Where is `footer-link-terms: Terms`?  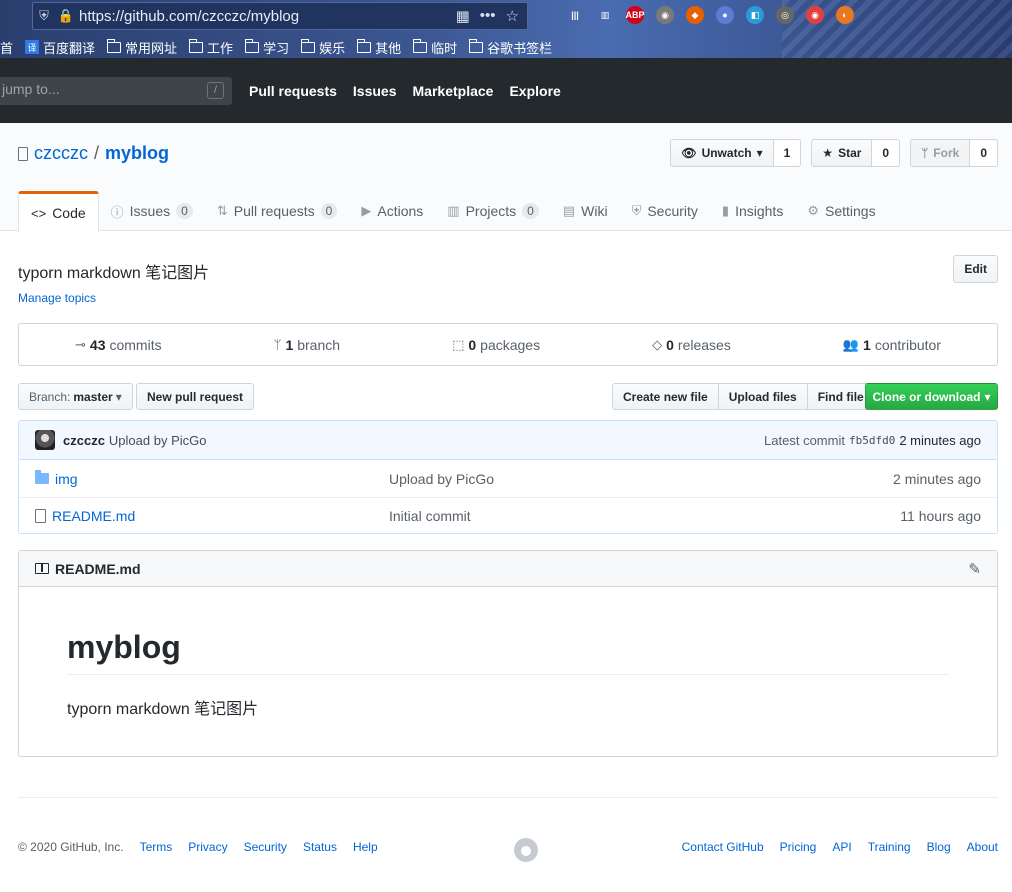 footer-link-terms: Terms is located at coordinates (156, 847).